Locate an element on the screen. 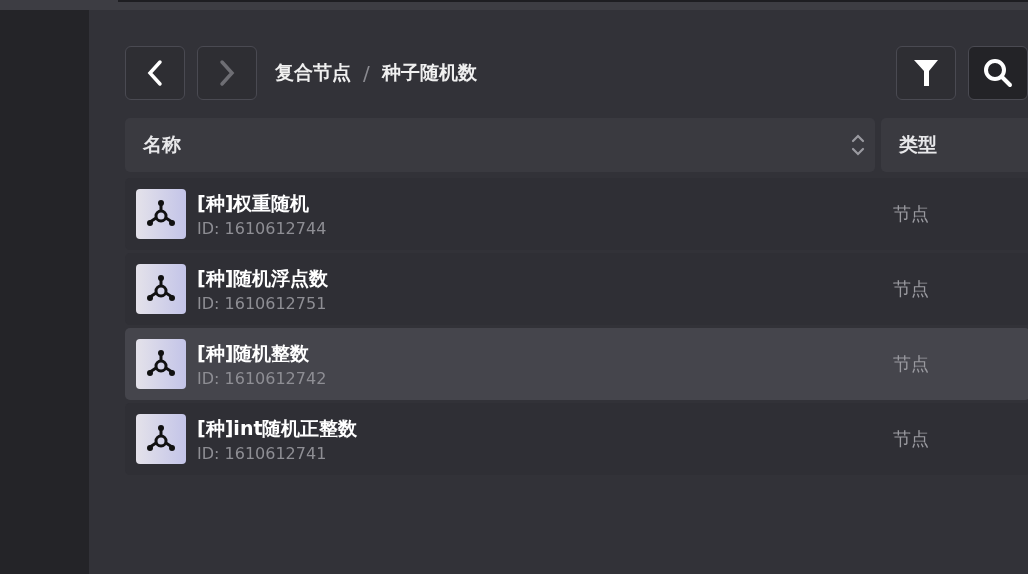 The height and width of the screenshot is (574, 1028). filter-button is located at coordinates (926, 73).